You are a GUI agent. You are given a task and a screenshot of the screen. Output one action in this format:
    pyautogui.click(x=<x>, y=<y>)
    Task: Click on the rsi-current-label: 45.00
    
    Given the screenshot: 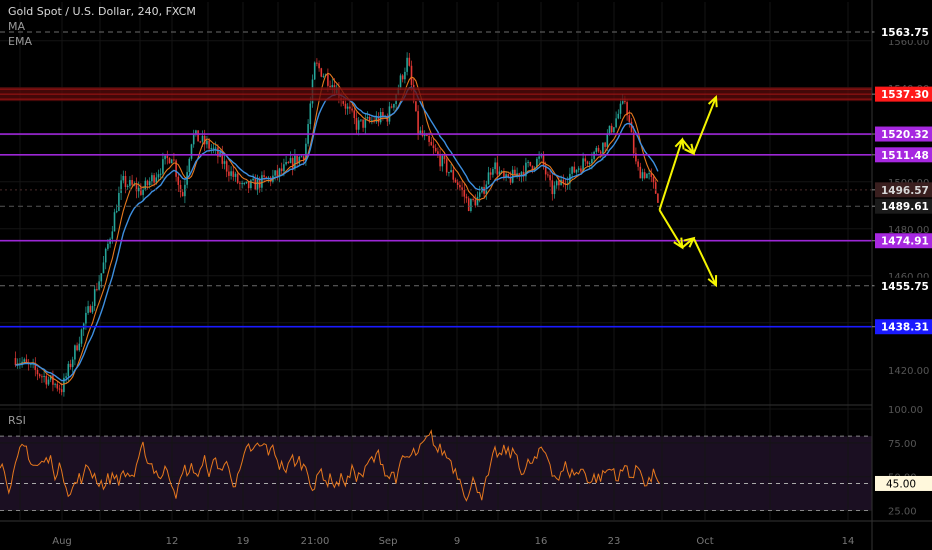 What is the action you would take?
    pyautogui.click(x=901, y=484)
    